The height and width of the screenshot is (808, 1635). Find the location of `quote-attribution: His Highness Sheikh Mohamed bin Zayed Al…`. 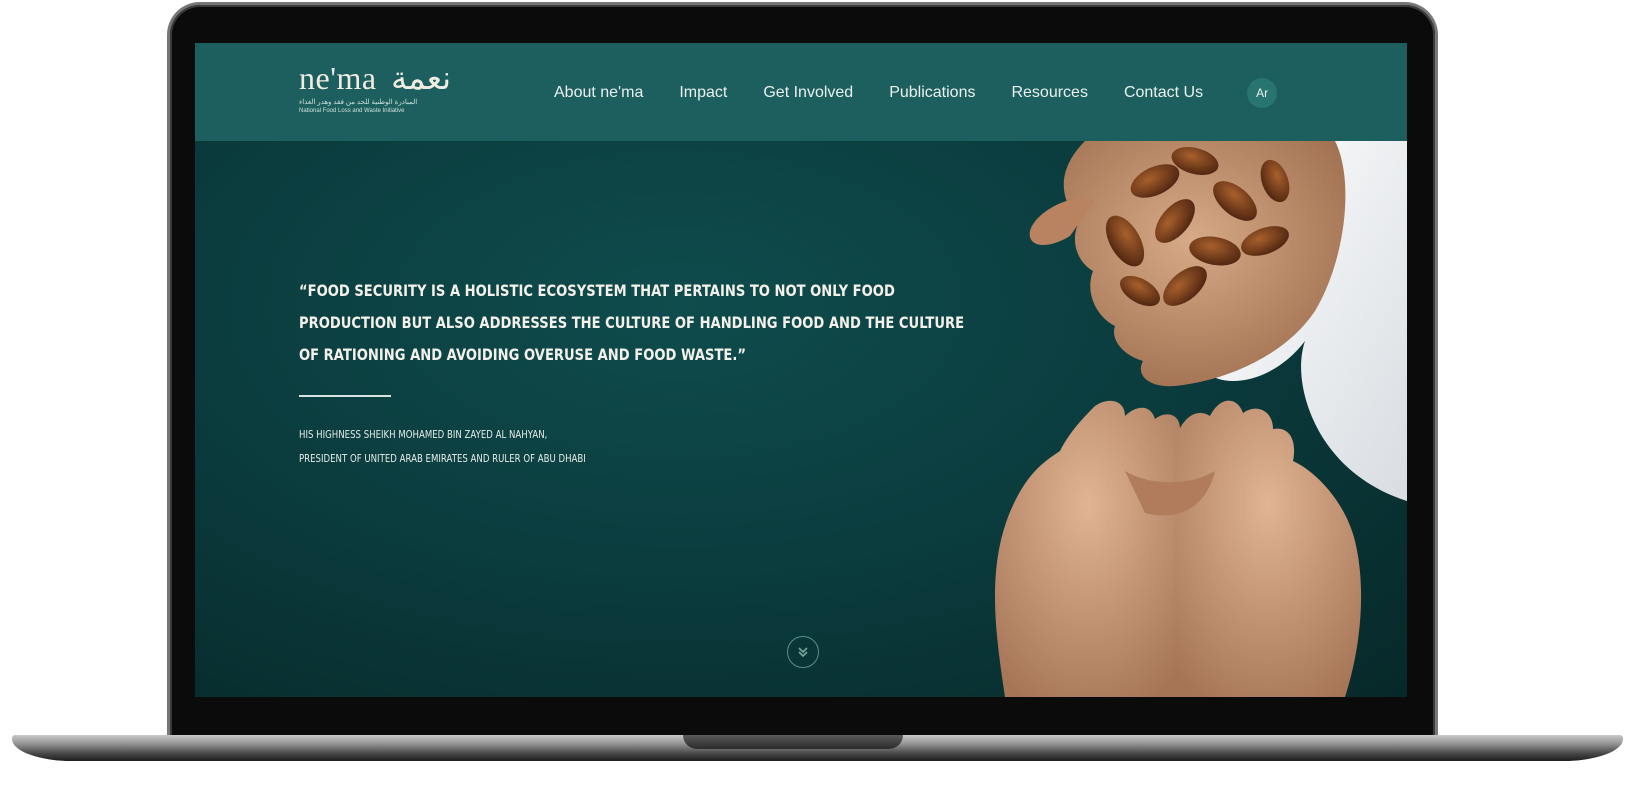

quote-attribution: His Highness Sheikh Mohamed bin Zayed Al… is located at coordinates (517, 447).